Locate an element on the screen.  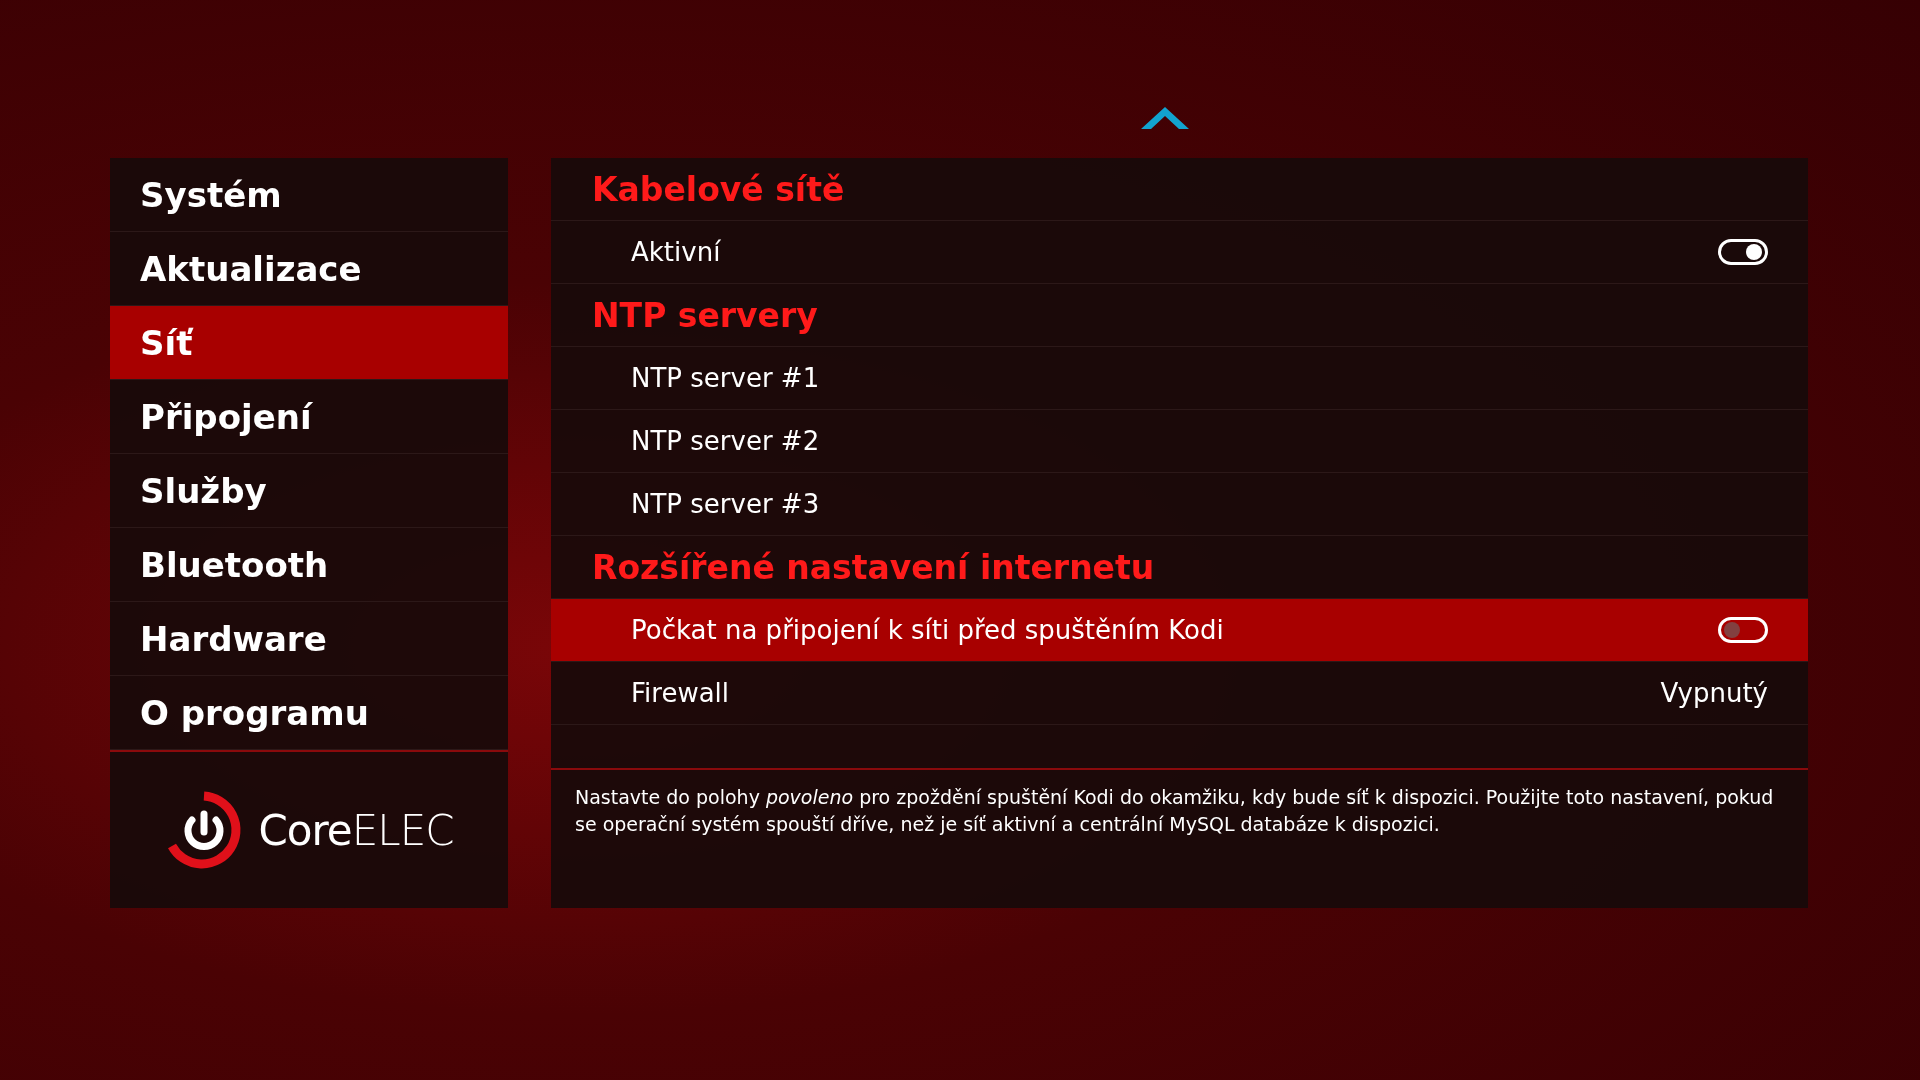
setting-row: NTP server #1 is located at coordinates (1179, 378).